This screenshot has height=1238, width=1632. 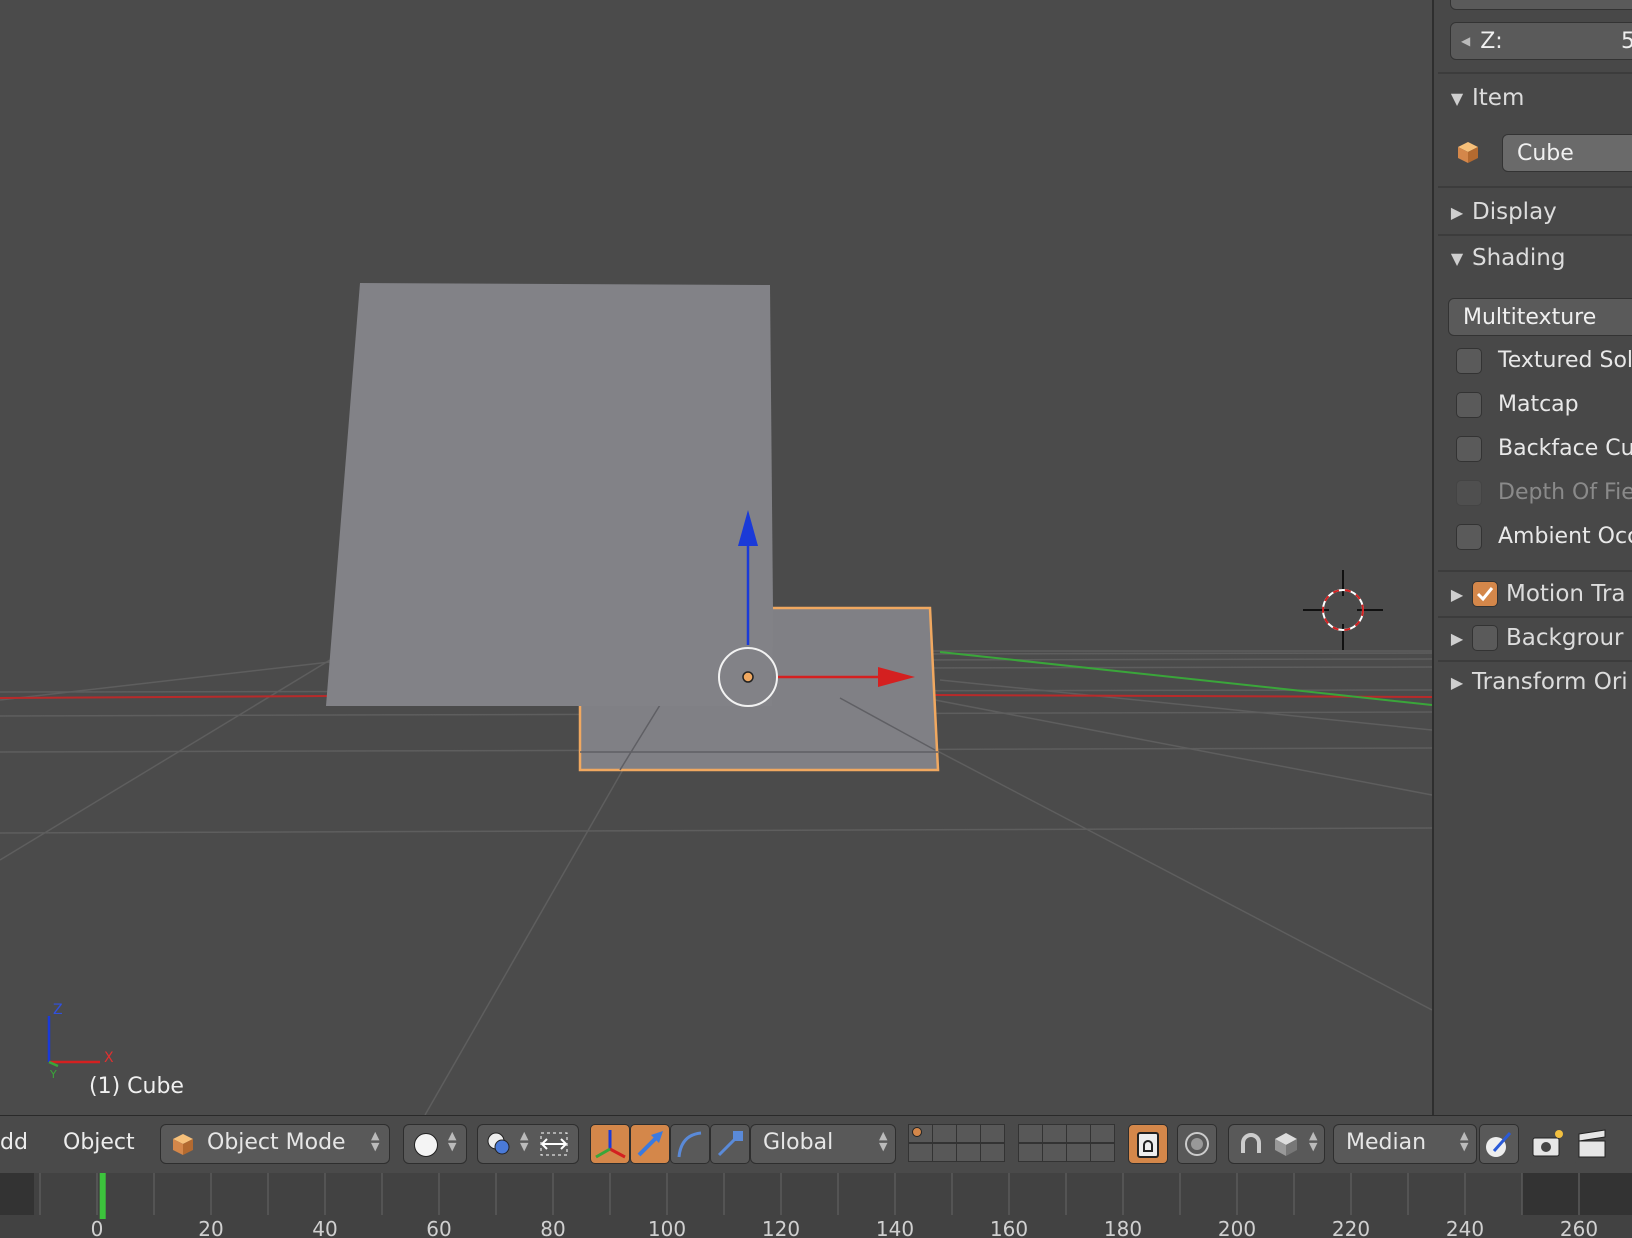 I want to click on scale-manipulator-button, so click(x=730, y=1144).